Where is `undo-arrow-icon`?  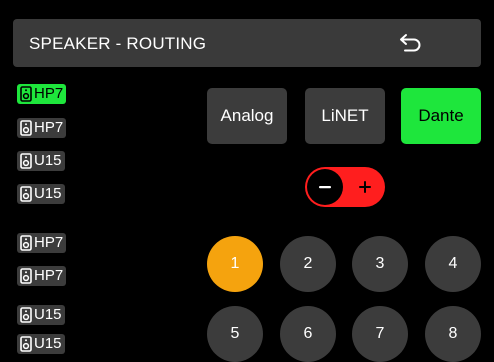
undo-arrow-icon is located at coordinates (410, 43).